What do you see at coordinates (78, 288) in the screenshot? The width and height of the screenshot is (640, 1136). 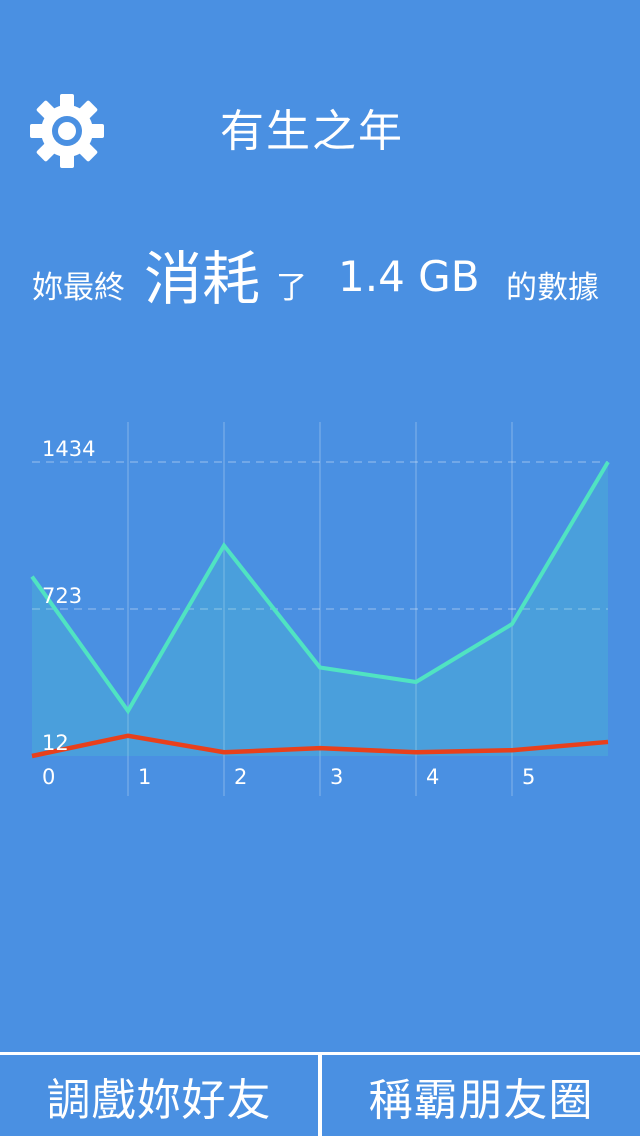 I see `summary-prefix: 妳最終` at bounding box center [78, 288].